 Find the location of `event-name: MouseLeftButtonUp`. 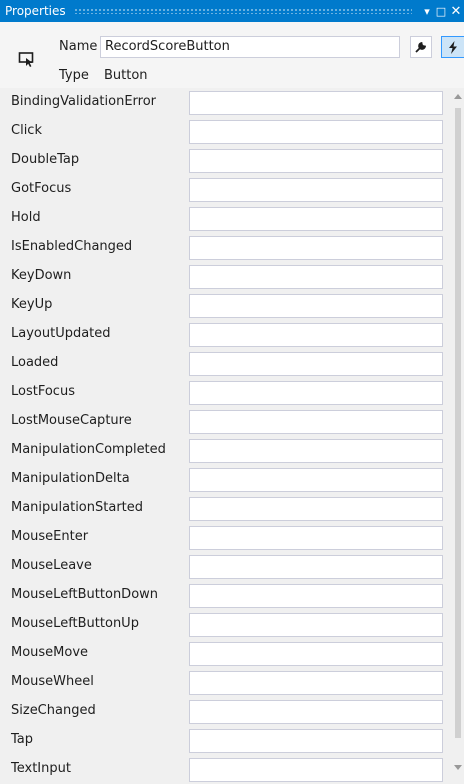

event-name: MouseLeftButtonUp is located at coordinates (75, 623).